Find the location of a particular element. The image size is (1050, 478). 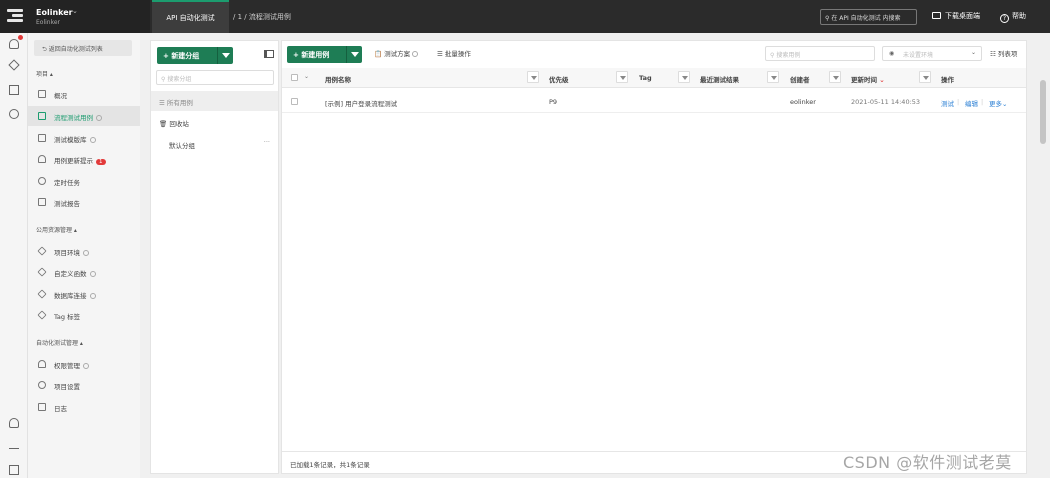

back-to-list-button: ⮌ 返回自动化测试列表 is located at coordinates (83, 48).